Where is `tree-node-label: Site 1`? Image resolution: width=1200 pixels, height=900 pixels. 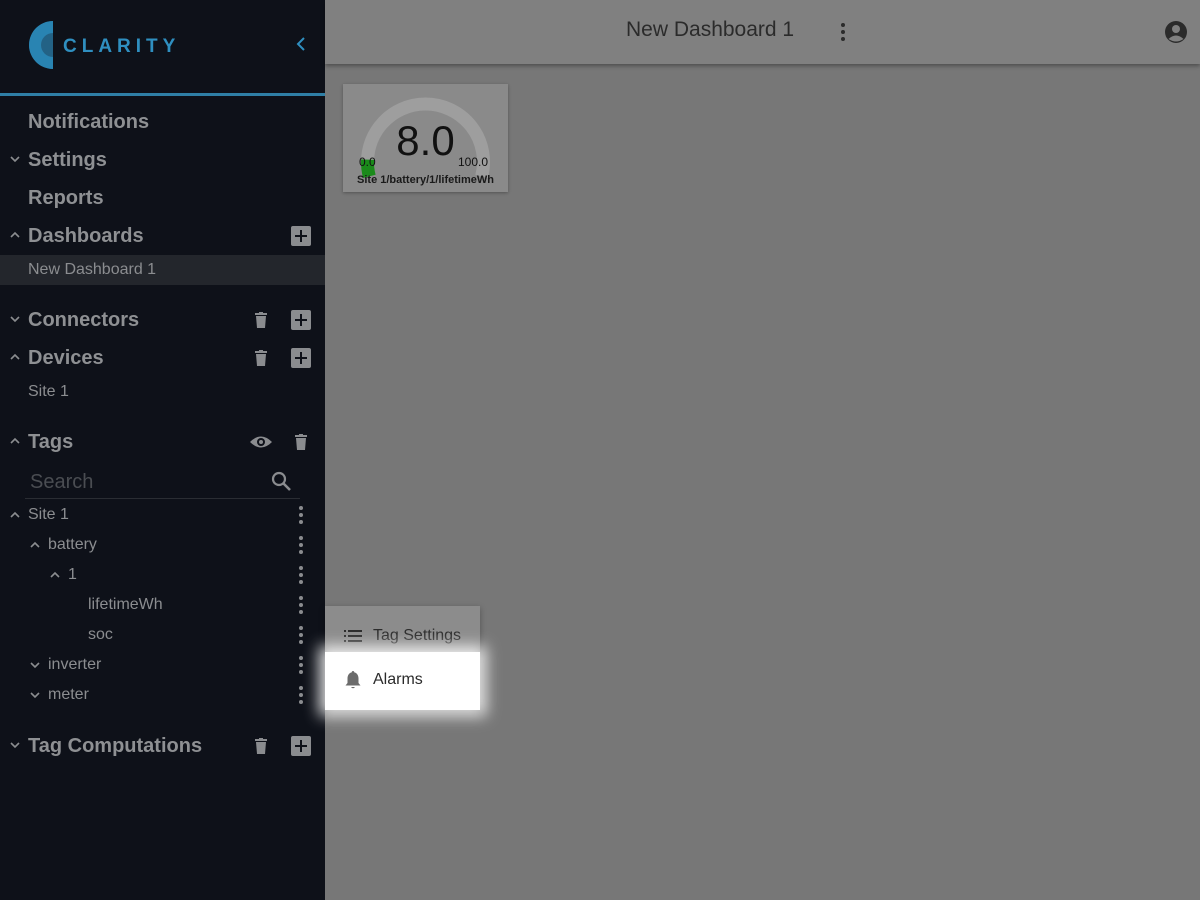
tree-node-label: Site 1 is located at coordinates (48, 514).